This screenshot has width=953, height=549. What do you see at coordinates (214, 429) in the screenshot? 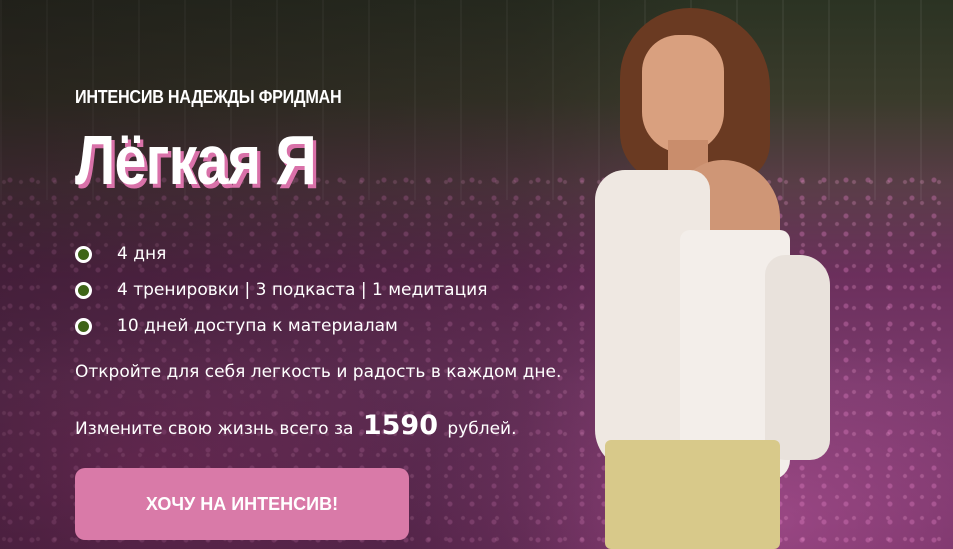
I see `pricing-prefix: Измените свою жизнь всего за` at bounding box center [214, 429].